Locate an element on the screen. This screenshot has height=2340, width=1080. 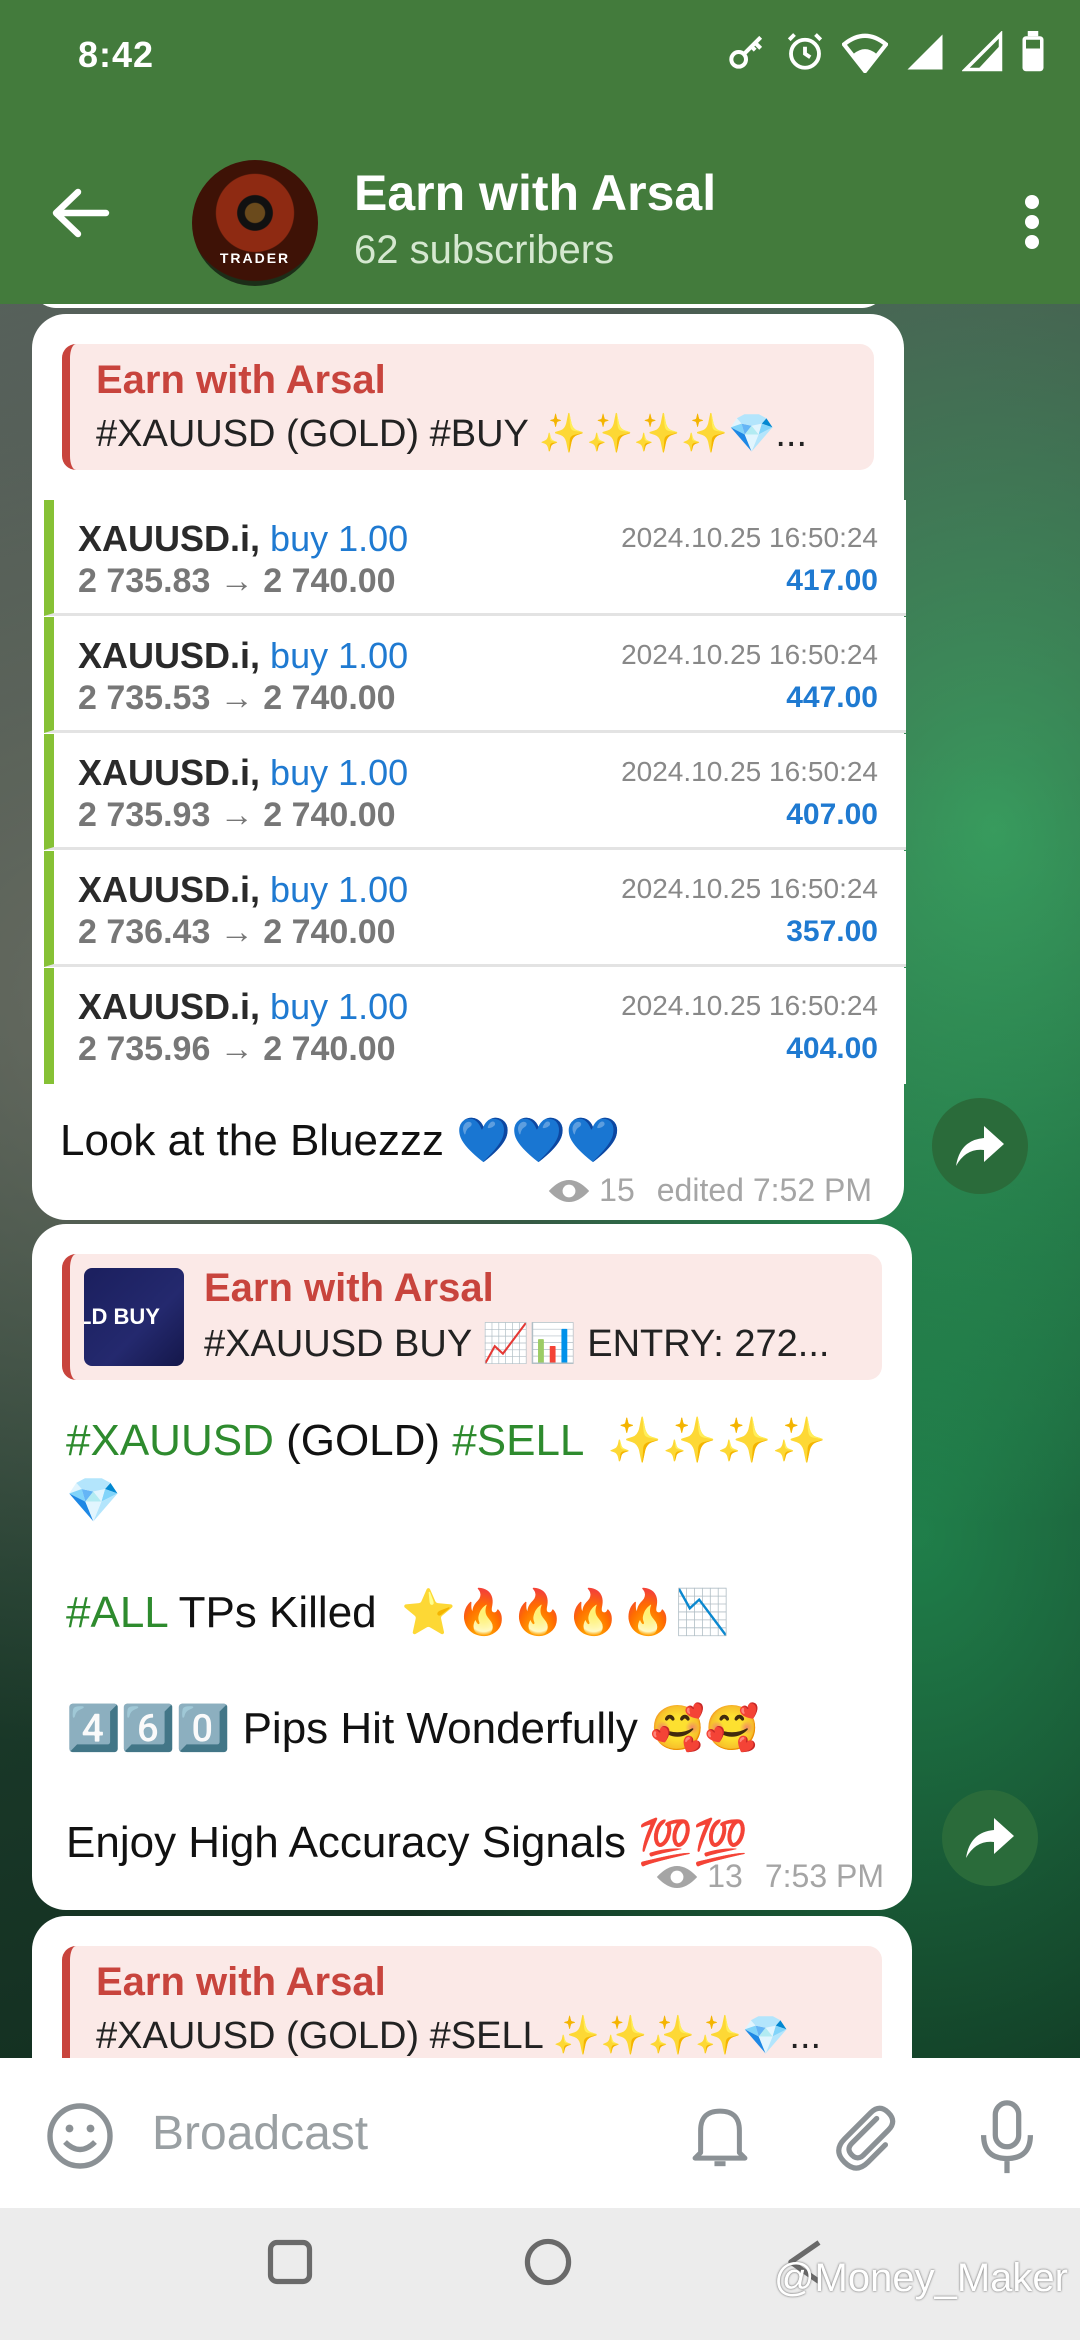
hashtag-sell: #SELL is located at coordinates (517, 1440).